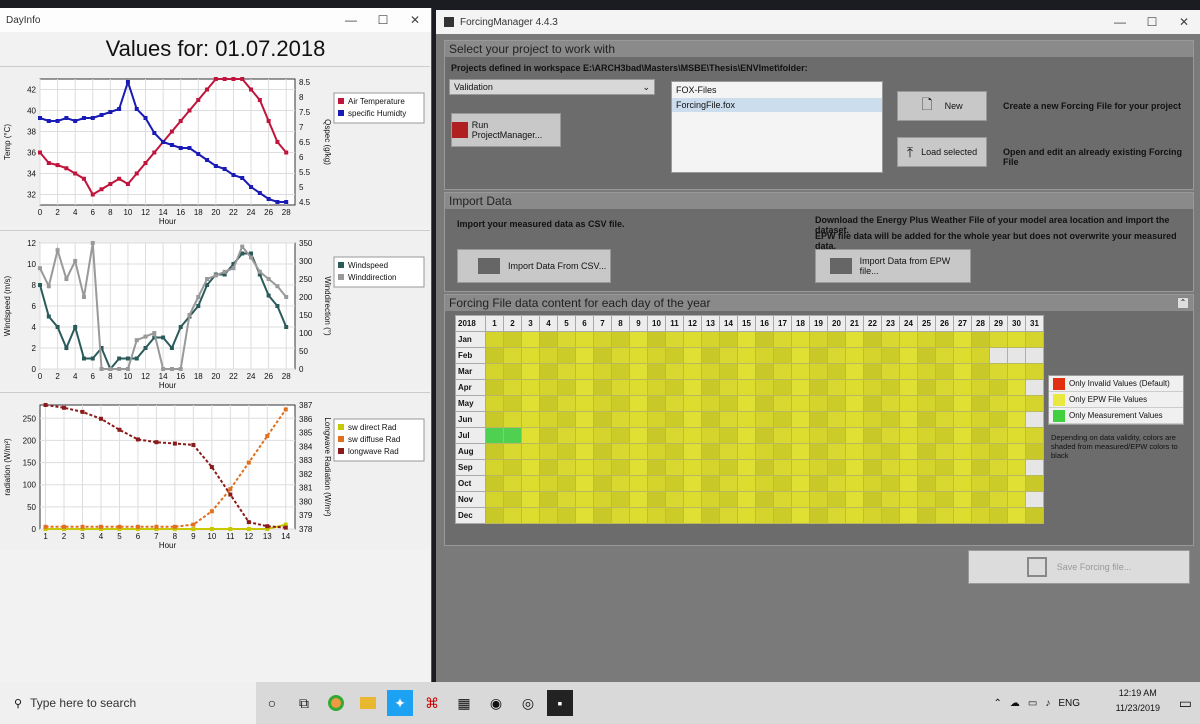 This screenshot has width=1200, height=724. What do you see at coordinates (464, 703) in the screenshot?
I see `photos-icon: ▦` at bounding box center [464, 703].